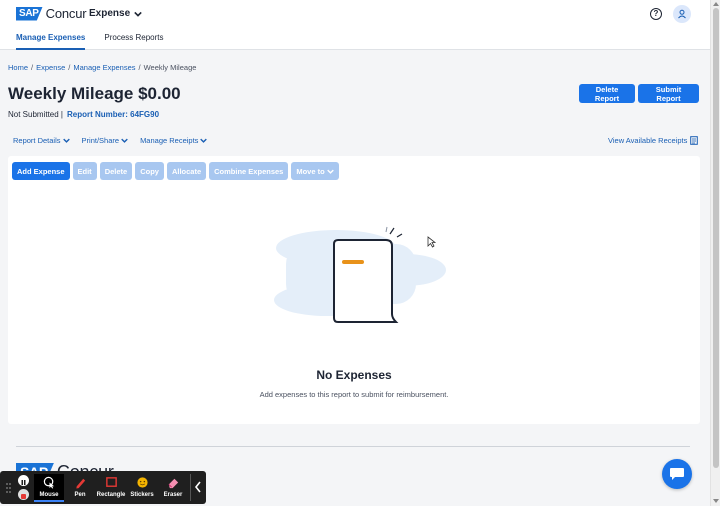  I want to click on expense-app-menu: Expense, so click(115, 13).